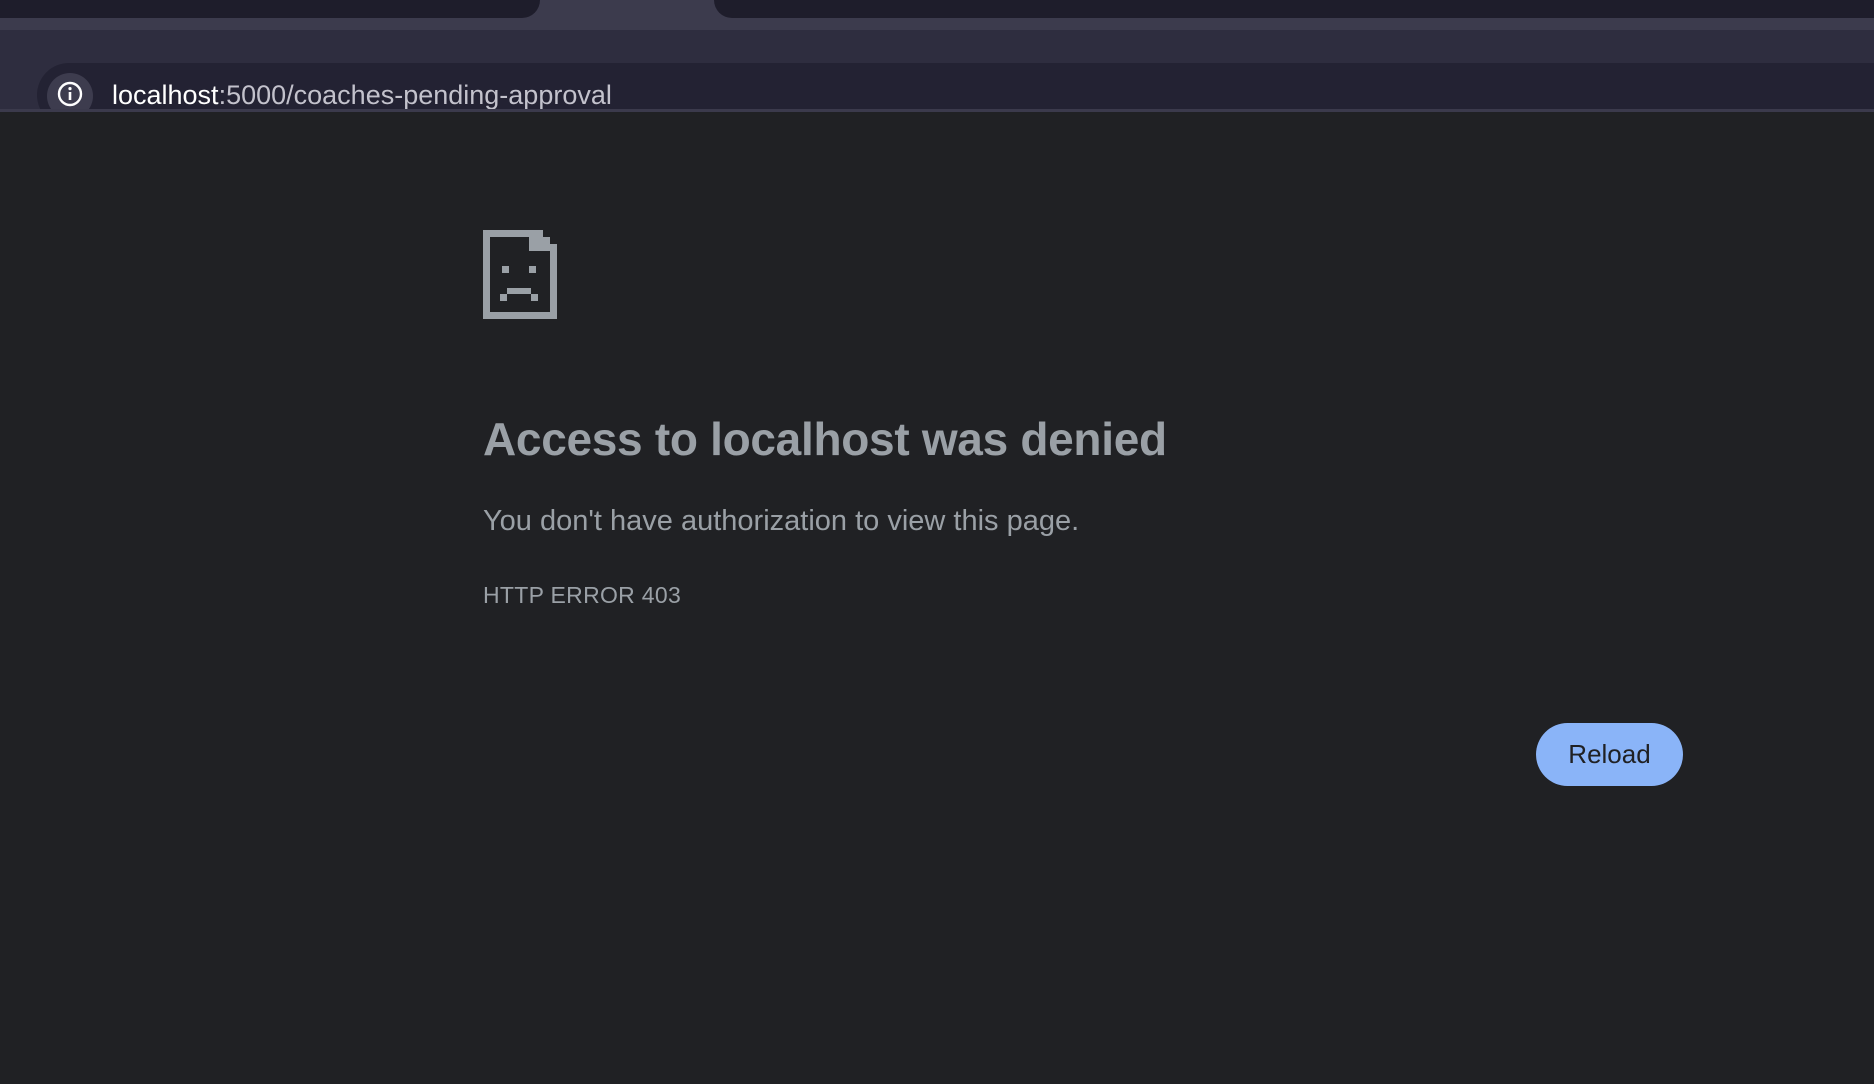  I want to click on tab-inactive-left, so click(270, 9).